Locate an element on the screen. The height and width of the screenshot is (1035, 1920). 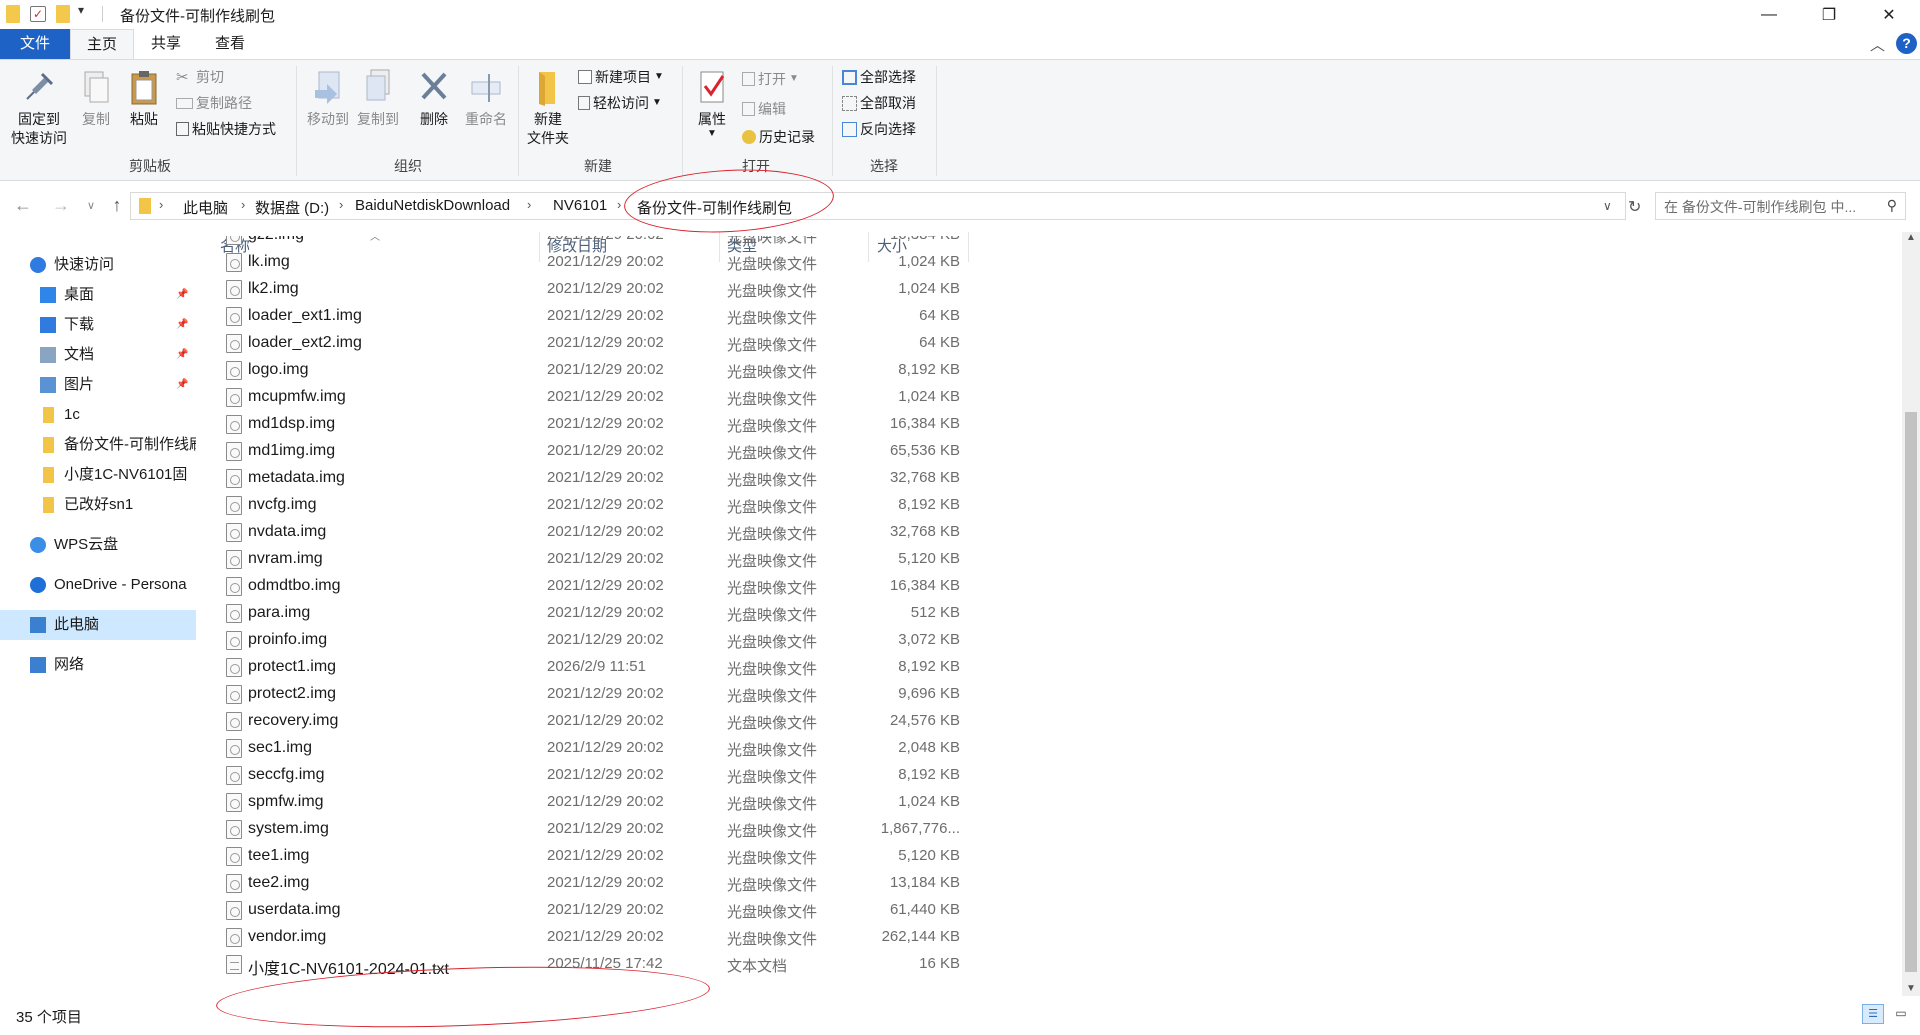
sidebar-item: 桌面 📌 is located at coordinates (98, 295).